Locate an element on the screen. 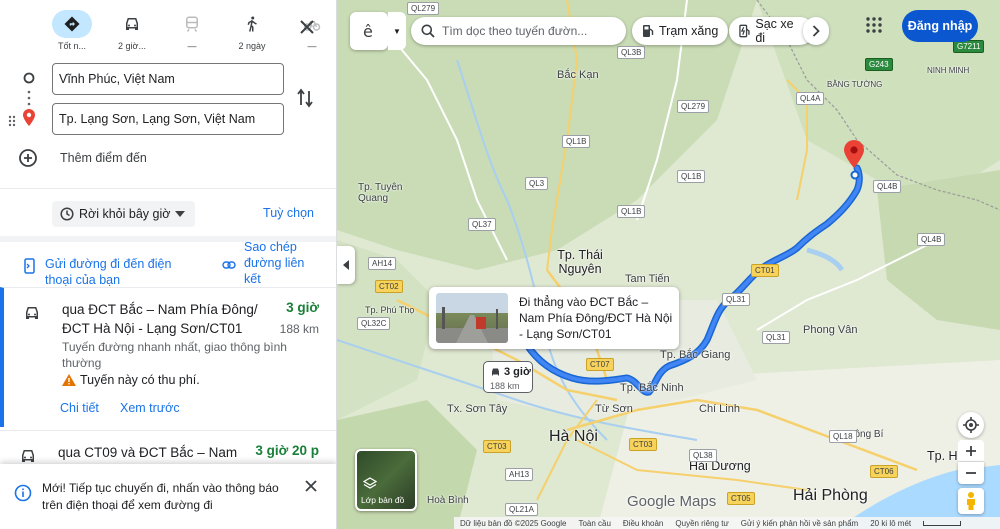 This screenshot has height=529, width=1000. caret-down-icon: ▼ is located at coordinates (397, 31).